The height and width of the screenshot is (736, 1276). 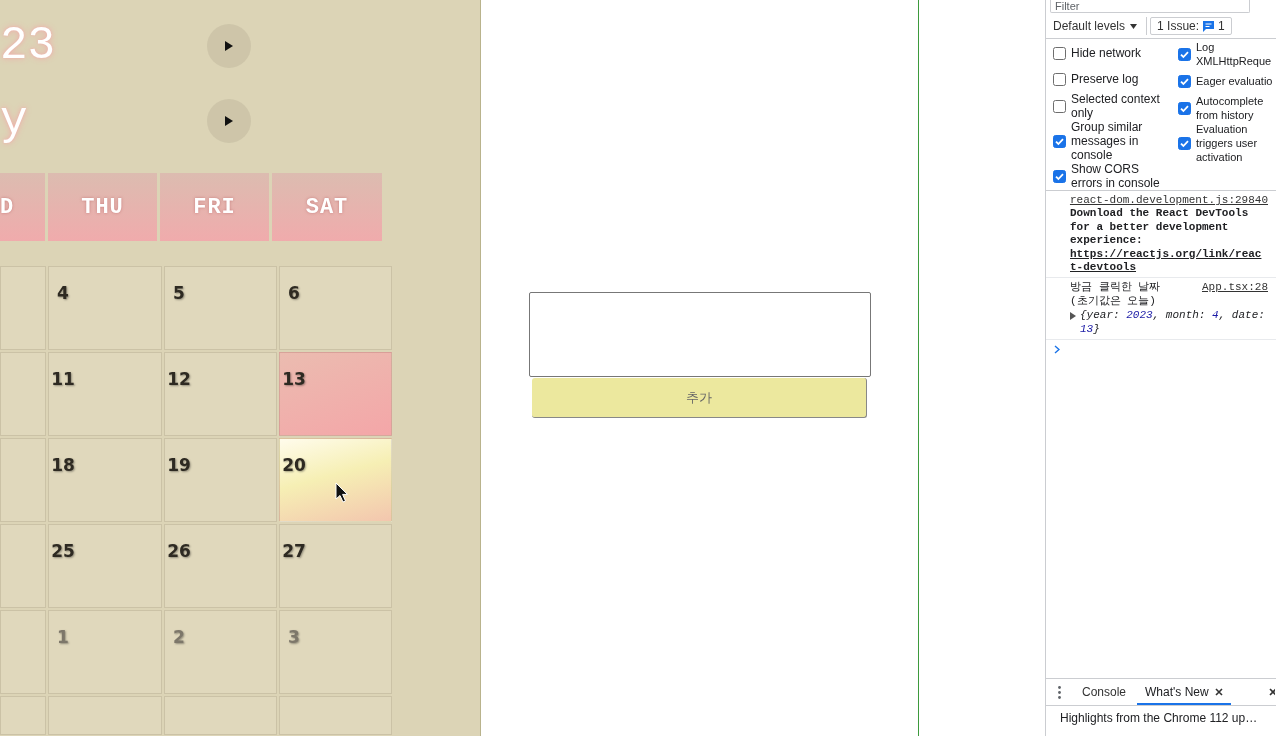 I want to click on checkbox-label: Show CORS errors in console, so click(x=1116, y=176).